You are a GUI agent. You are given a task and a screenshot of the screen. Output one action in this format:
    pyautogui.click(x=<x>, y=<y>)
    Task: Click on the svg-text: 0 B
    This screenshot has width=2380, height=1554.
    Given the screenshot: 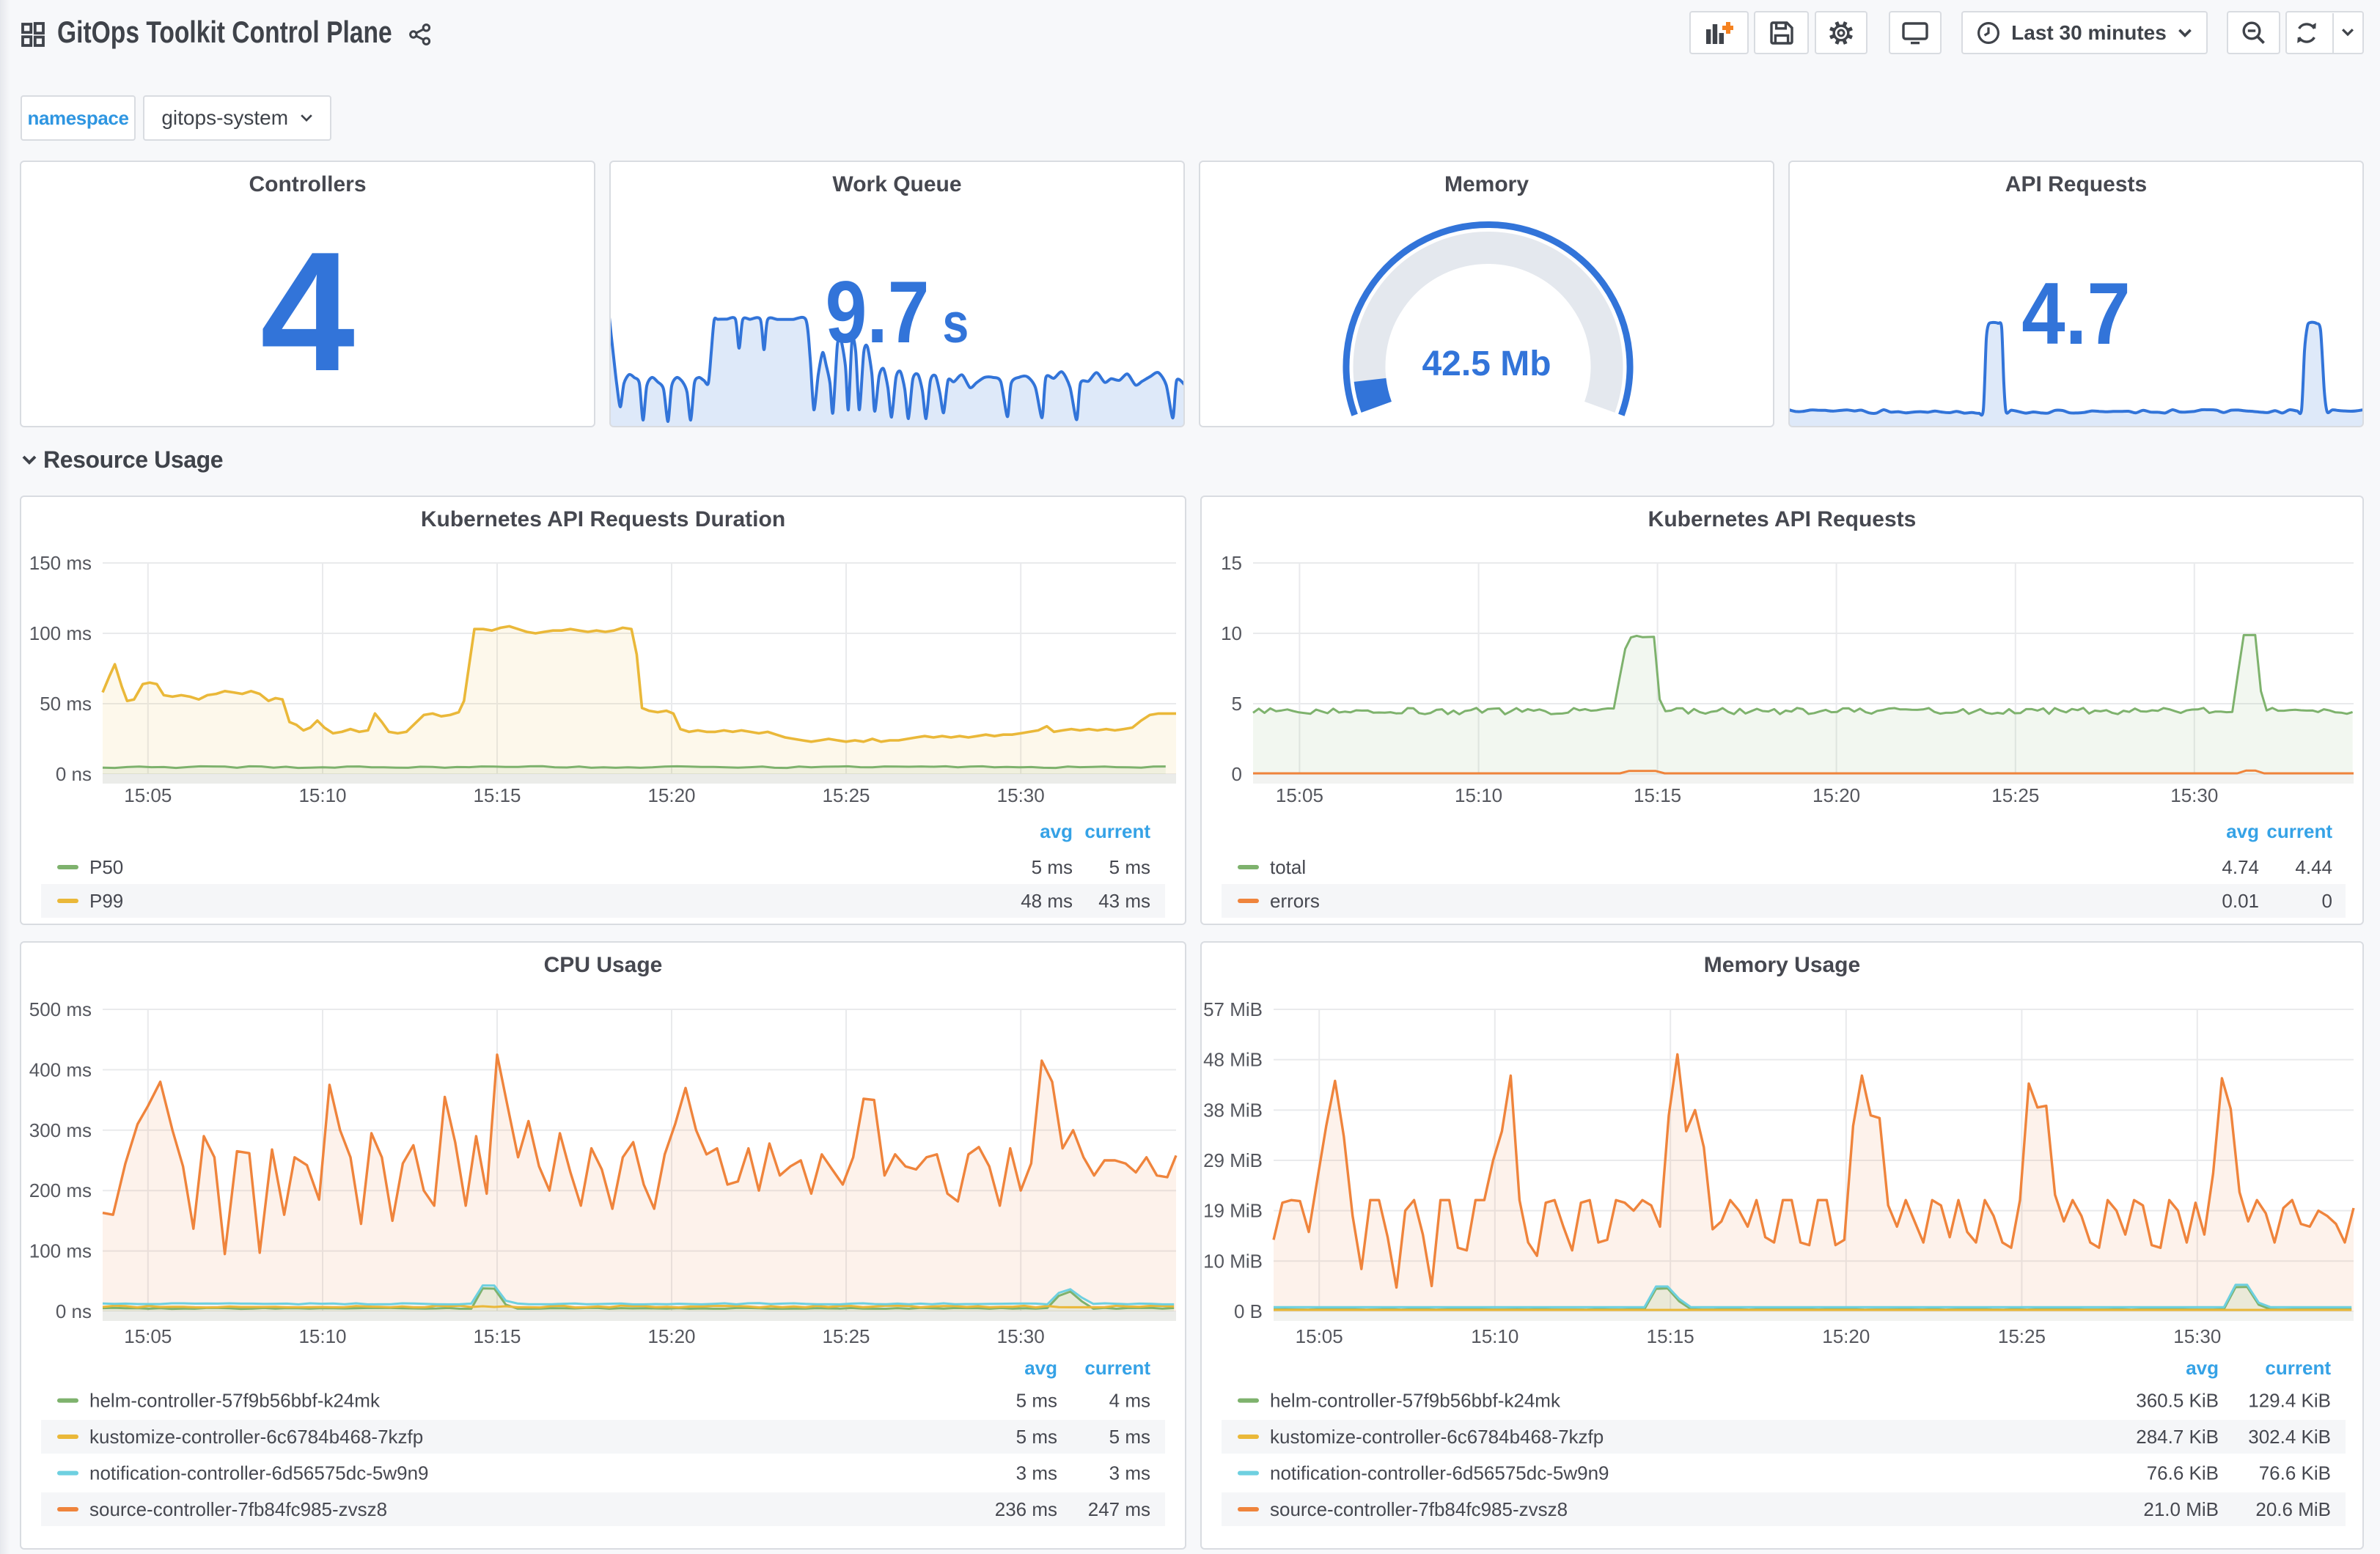 What is the action you would take?
    pyautogui.click(x=1249, y=1311)
    